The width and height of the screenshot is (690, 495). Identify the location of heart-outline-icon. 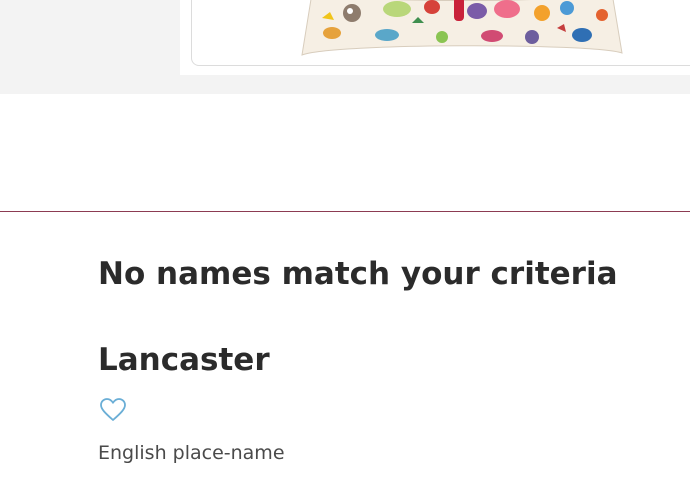
(113, 409).